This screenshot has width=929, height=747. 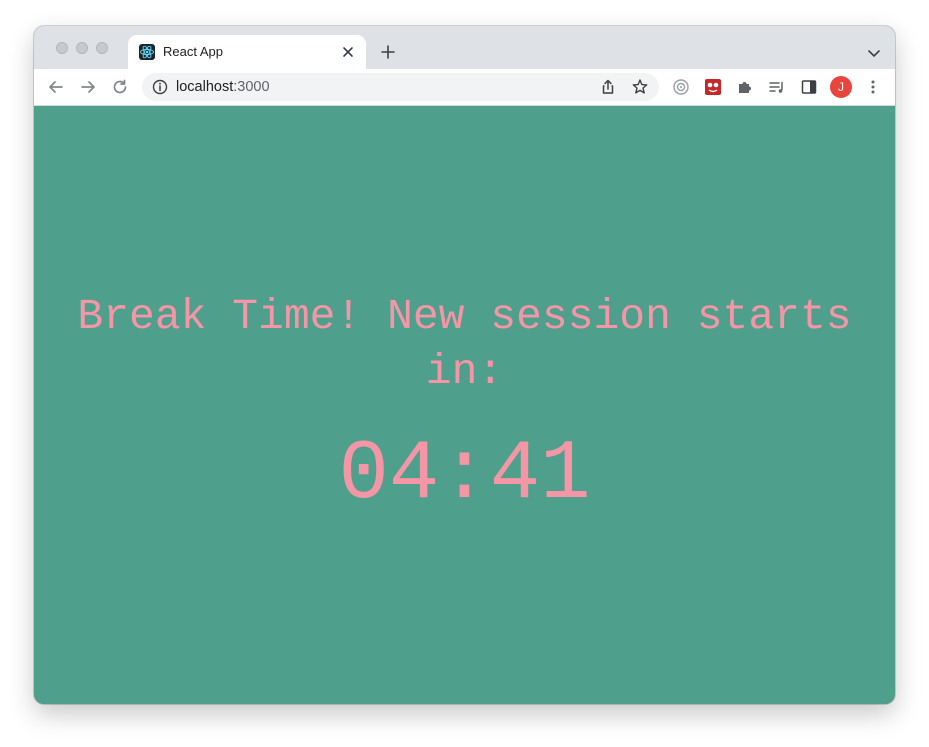 What do you see at coordinates (147, 52) in the screenshot?
I see `react-logo-icon` at bounding box center [147, 52].